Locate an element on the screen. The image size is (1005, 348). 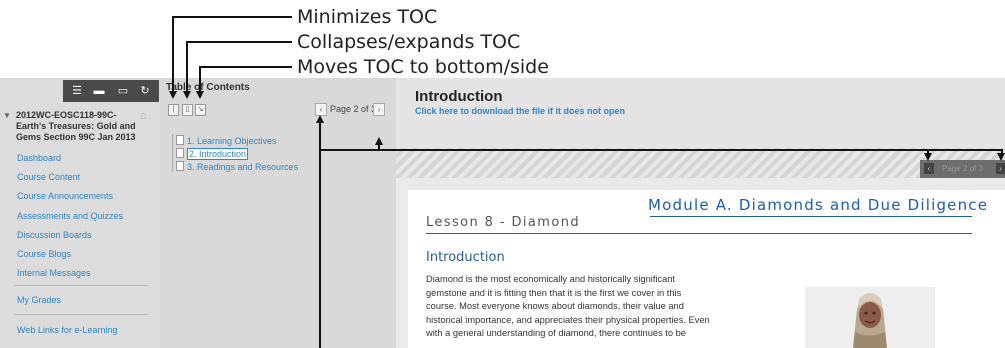
module-title: Module A. Diamonds and Due Diligence is located at coordinates (818, 205).